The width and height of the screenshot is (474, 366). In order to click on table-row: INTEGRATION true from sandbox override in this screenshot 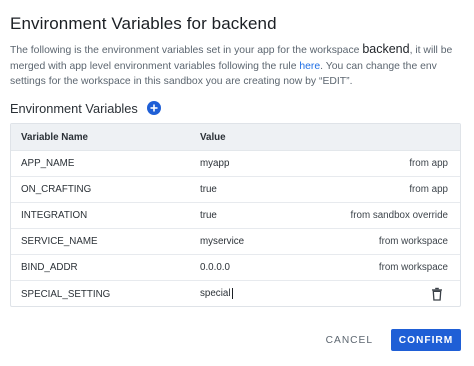, I will do `click(235, 216)`.